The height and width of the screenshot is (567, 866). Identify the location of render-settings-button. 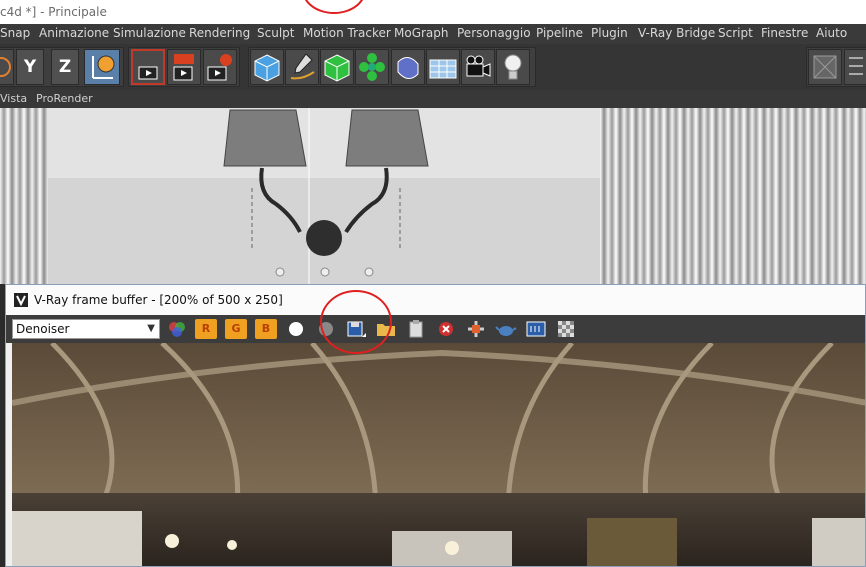
(220, 67).